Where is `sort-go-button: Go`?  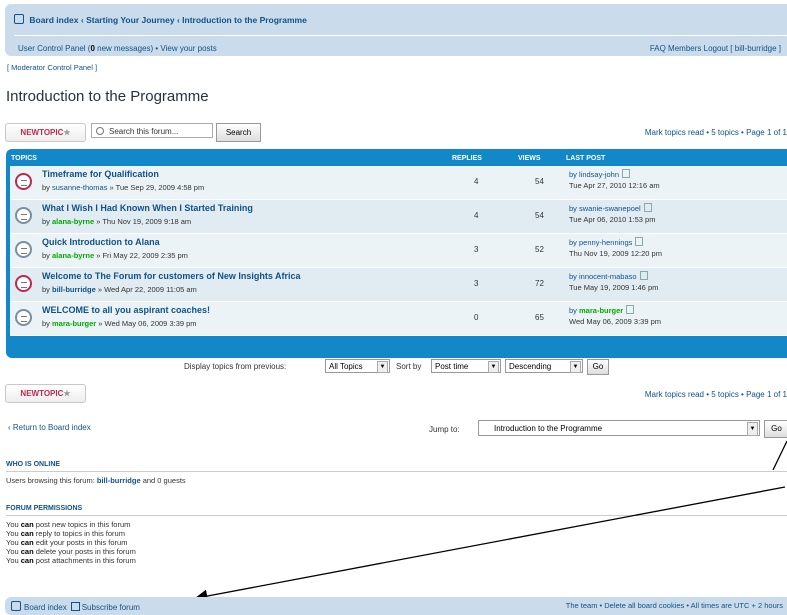
sort-go-button: Go is located at coordinates (598, 367).